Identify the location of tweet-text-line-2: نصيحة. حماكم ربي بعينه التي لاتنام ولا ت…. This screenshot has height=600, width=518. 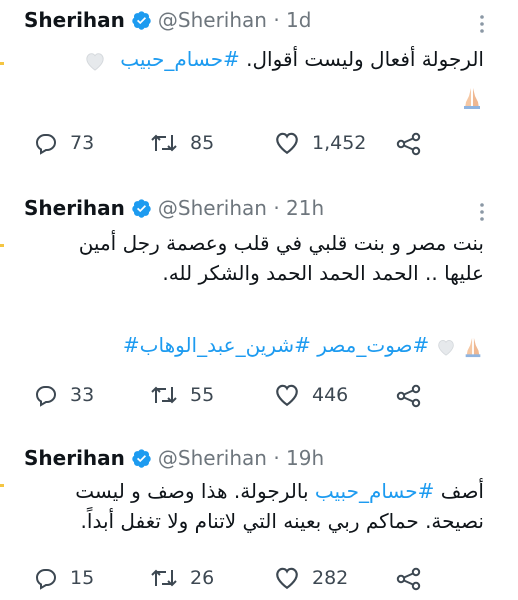
(282, 521).